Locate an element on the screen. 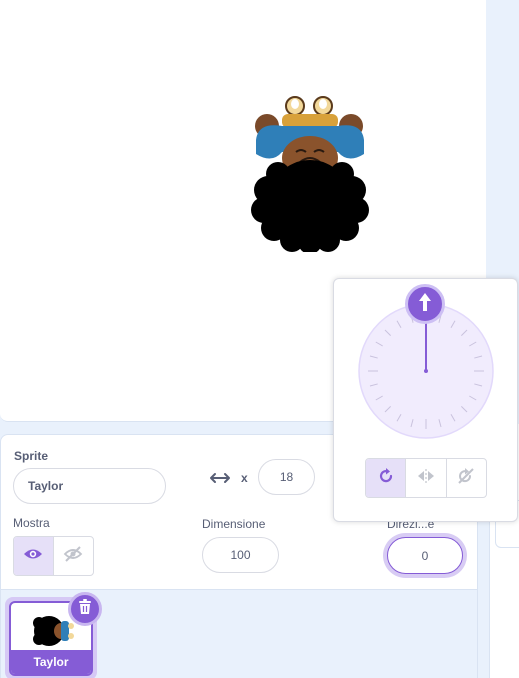 This screenshot has height=678, width=519. visibility-toggle is located at coordinates (53, 556).